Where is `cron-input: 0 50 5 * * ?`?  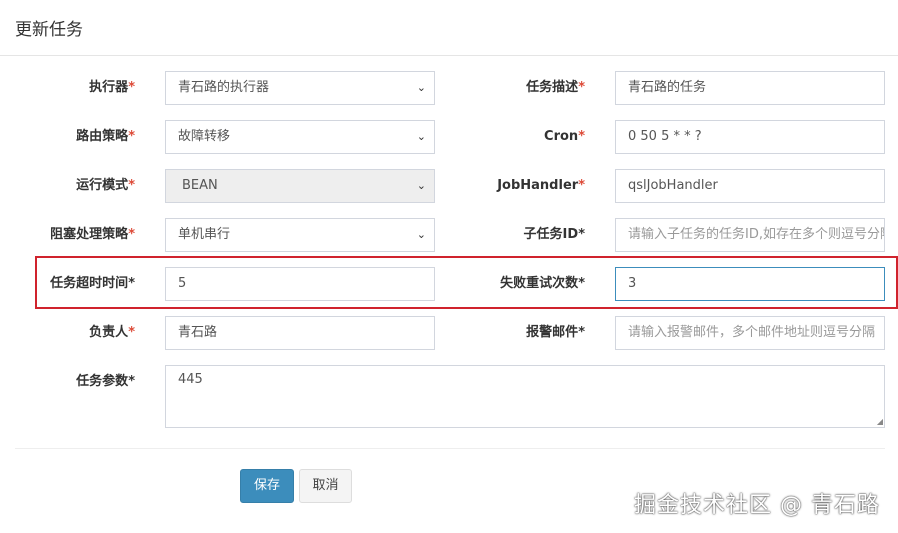 cron-input: 0 50 5 * * ? is located at coordinates (750, 137).